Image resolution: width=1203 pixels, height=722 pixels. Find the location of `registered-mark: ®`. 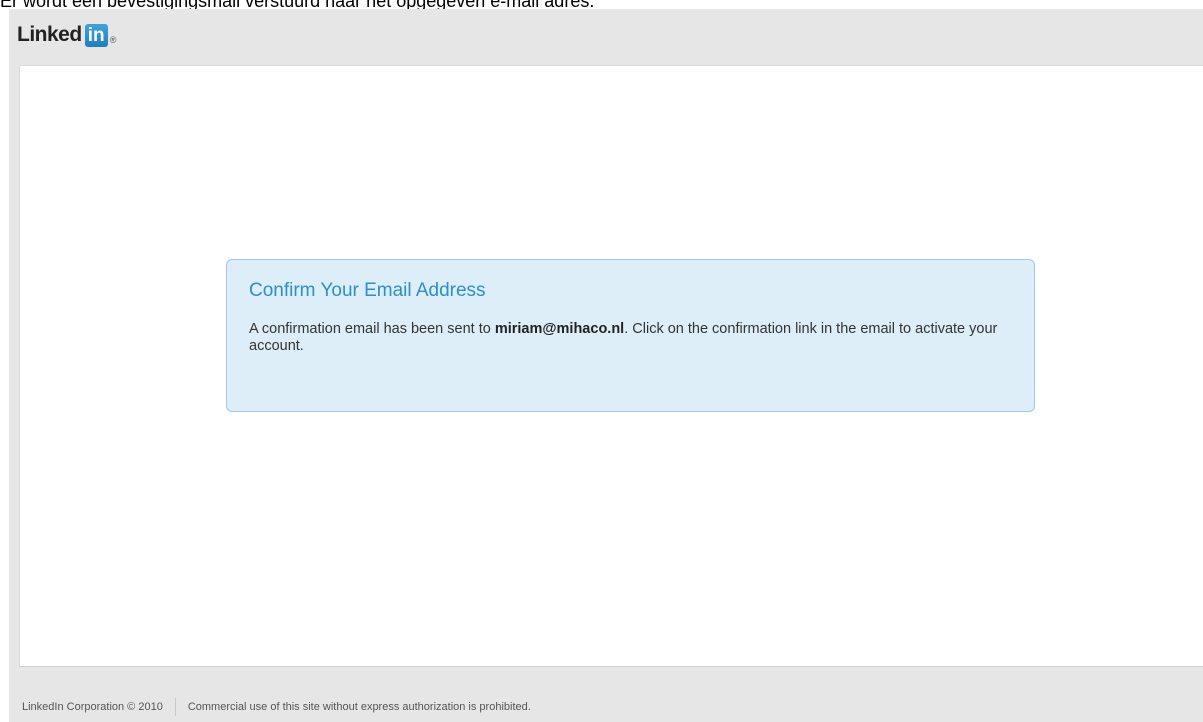

registered-mark: ® is located at coordinates (113, 40).